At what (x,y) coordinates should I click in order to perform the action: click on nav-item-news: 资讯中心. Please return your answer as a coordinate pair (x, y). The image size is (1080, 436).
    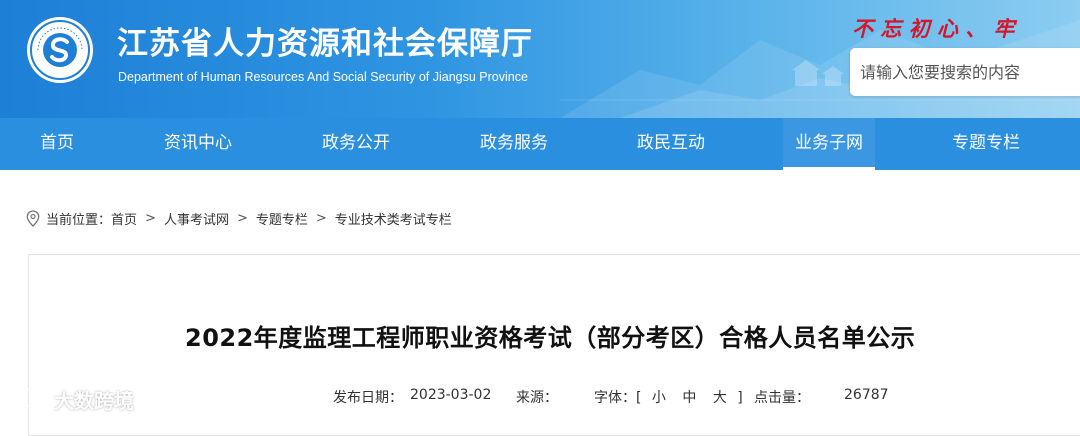
    Looking at the image, I should click on (198, 144).